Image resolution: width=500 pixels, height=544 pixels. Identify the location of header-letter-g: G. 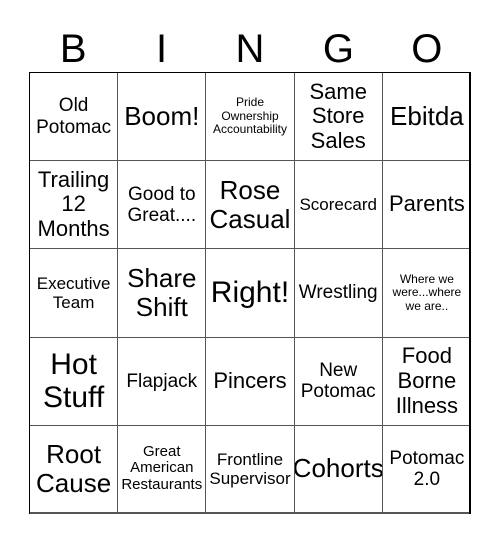
(338, 49).